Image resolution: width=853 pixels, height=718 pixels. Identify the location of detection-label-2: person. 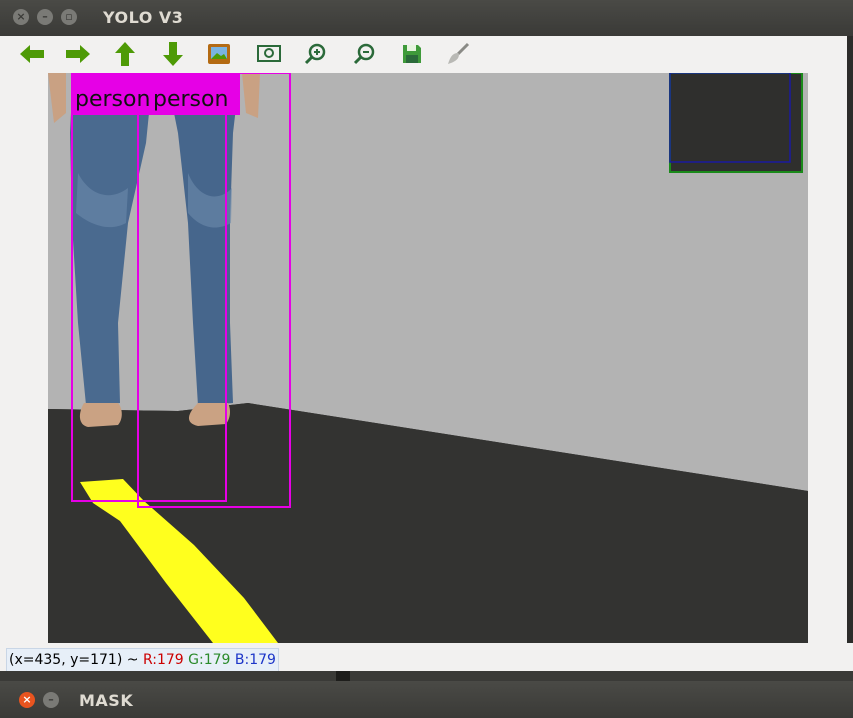
(190, 99).